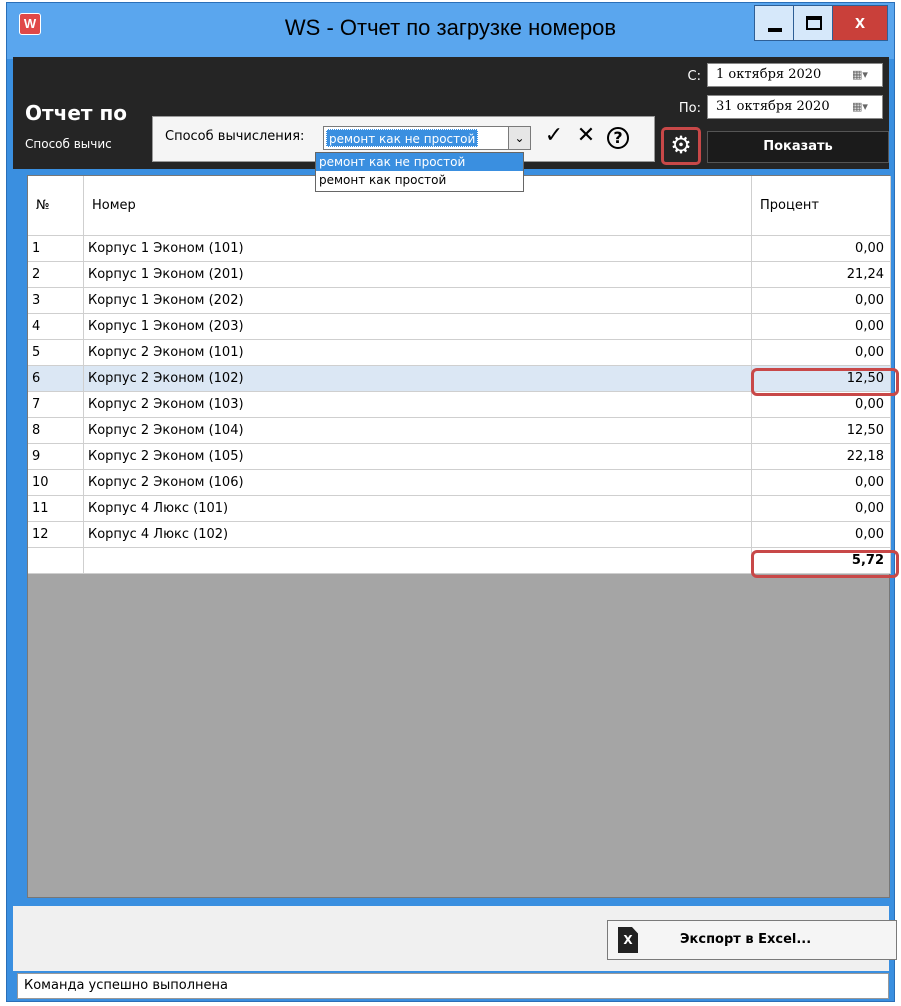  What do you see at coordinates (56, 206) in the screenshot?
I see `column-header-number: №` at bounding box center [56, 206].